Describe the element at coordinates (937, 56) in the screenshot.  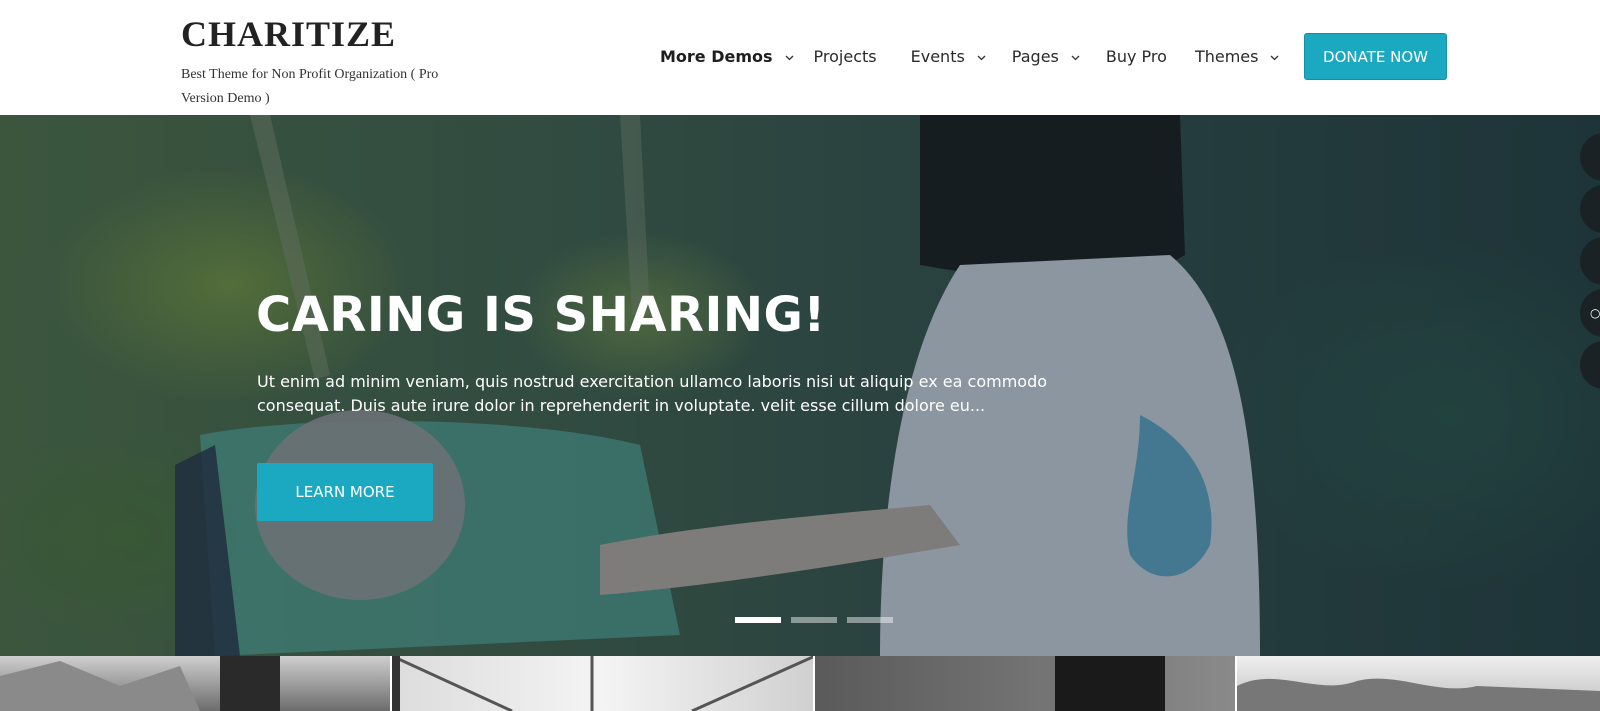
I see `nav-item-label: Events` at that location.